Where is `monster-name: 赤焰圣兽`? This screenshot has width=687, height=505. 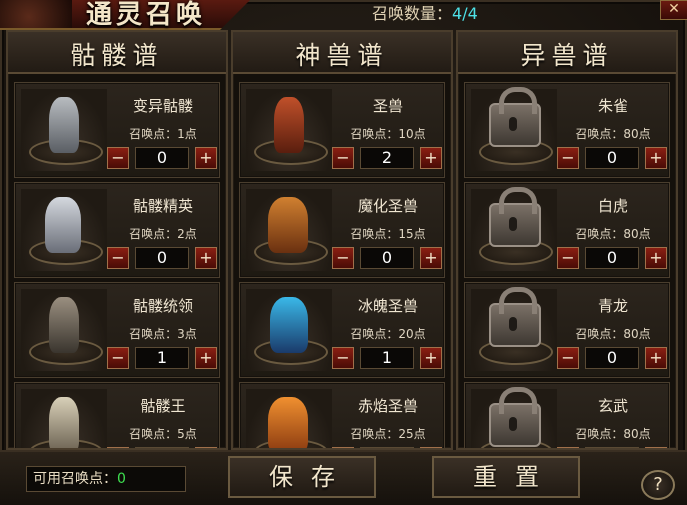 monster-name: 赤焰圣兽 is located at coordinates (387, 406).